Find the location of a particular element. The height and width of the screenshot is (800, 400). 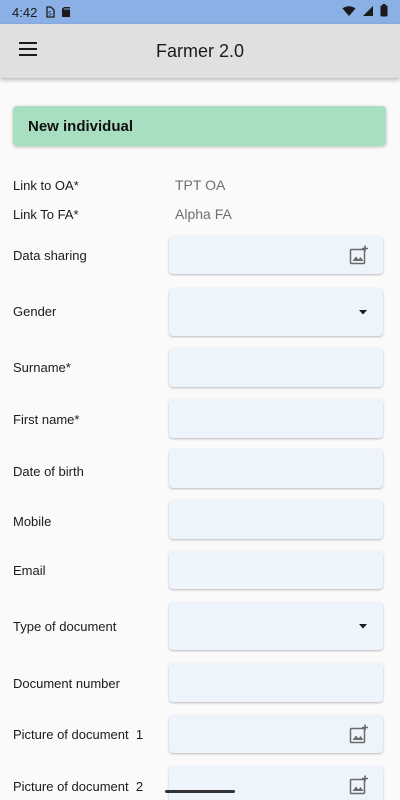

data-sharing-picker is located at coordinates (276, 255).